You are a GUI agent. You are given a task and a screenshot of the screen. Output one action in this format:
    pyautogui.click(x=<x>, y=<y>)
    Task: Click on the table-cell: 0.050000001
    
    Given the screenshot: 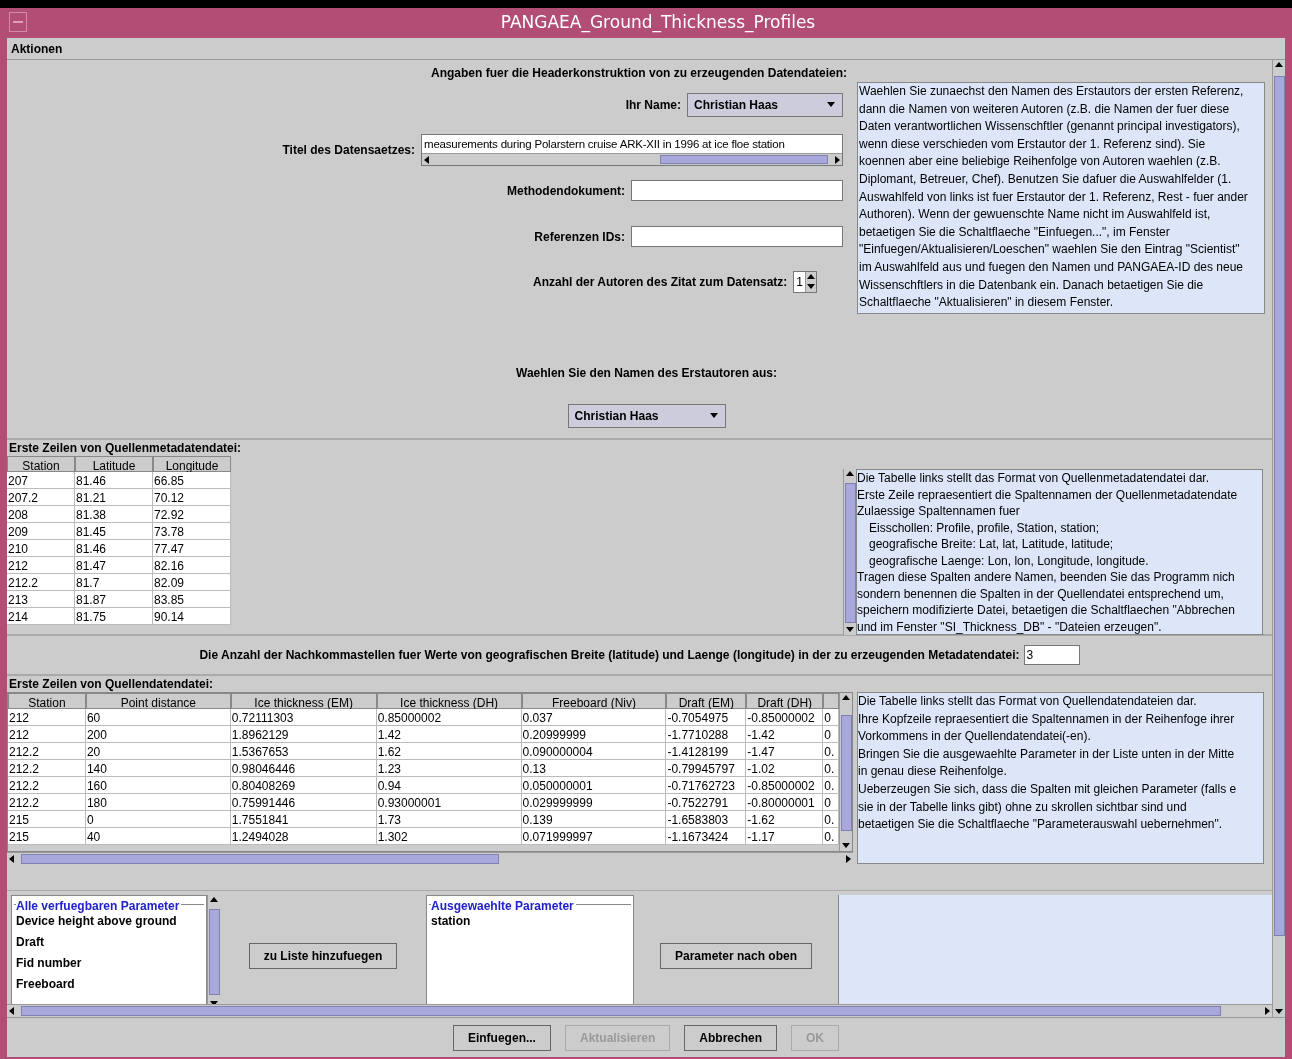 What is the action you would take?
    pyautogui.click(x=594, y=785)
    